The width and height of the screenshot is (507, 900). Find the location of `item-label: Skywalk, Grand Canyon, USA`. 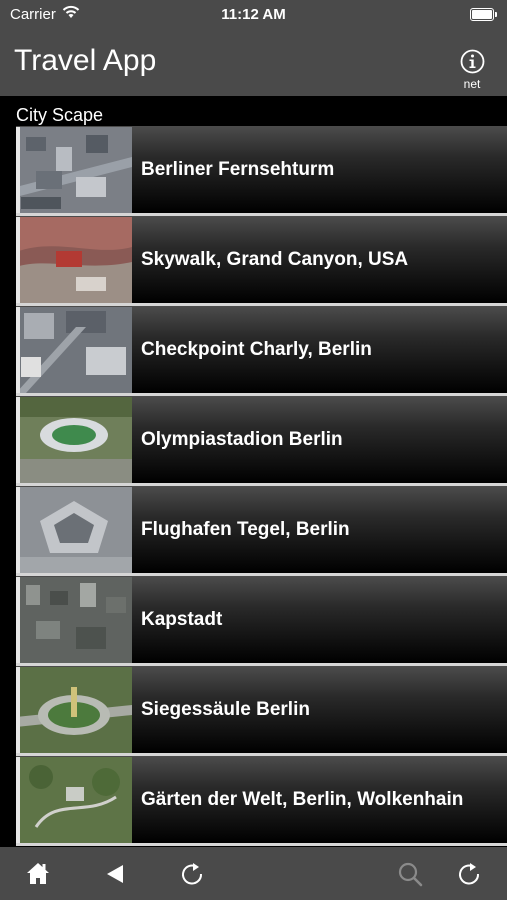

item-label: Skywalk, Grand Canyon, USA is located at coordinates (275, 259).